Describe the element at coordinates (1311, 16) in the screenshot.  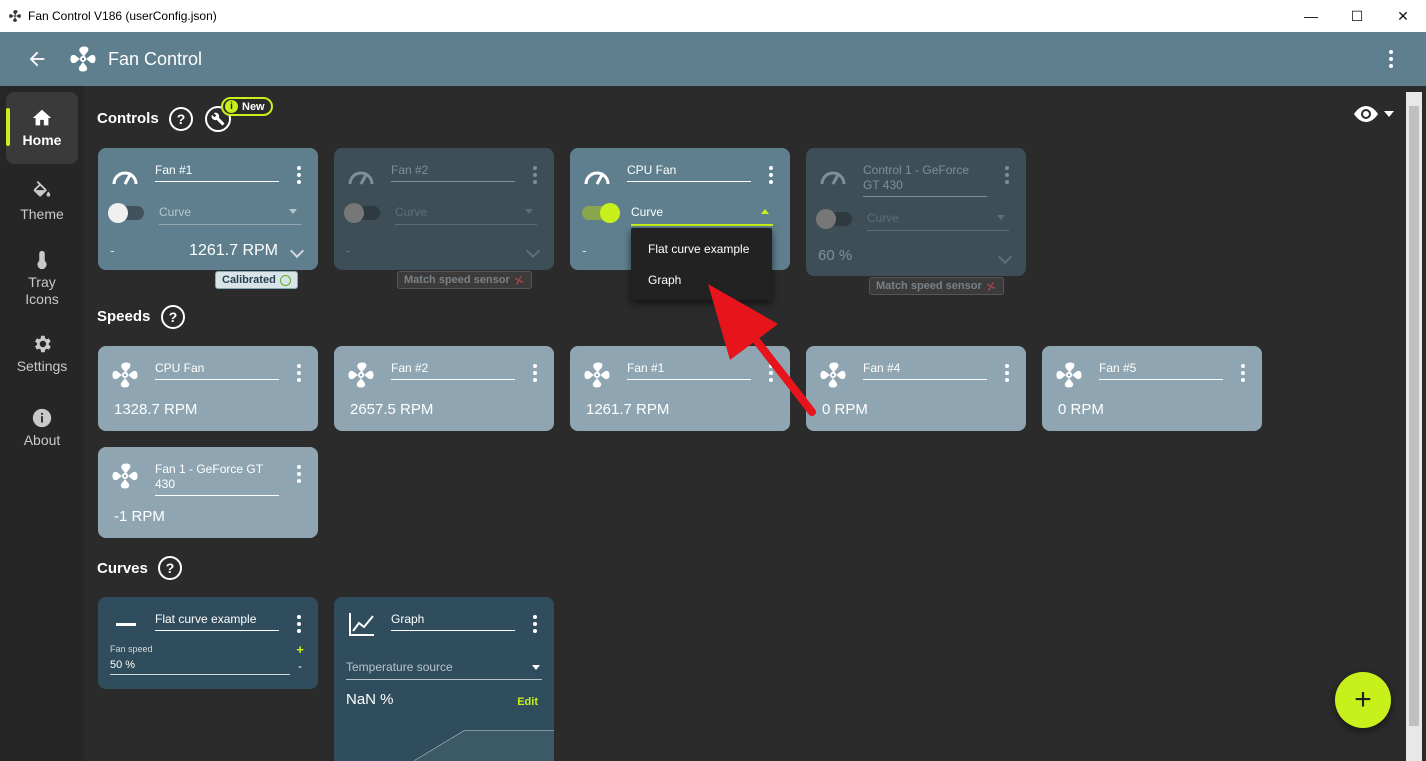
I see `minimize-button: —` at that location.